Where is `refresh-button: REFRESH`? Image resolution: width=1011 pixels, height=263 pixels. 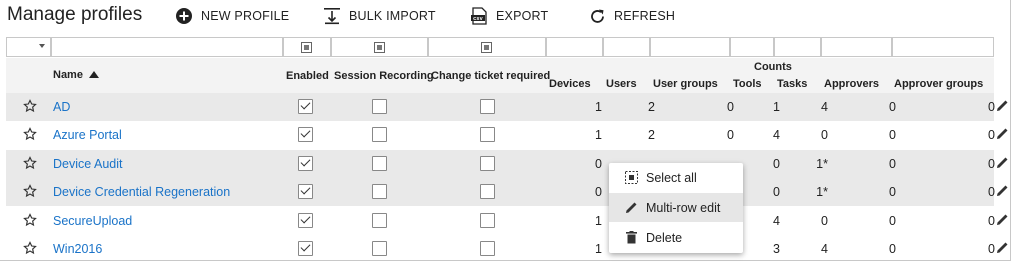
refresh-button: REFRESH is located at coordinates (631, 16).